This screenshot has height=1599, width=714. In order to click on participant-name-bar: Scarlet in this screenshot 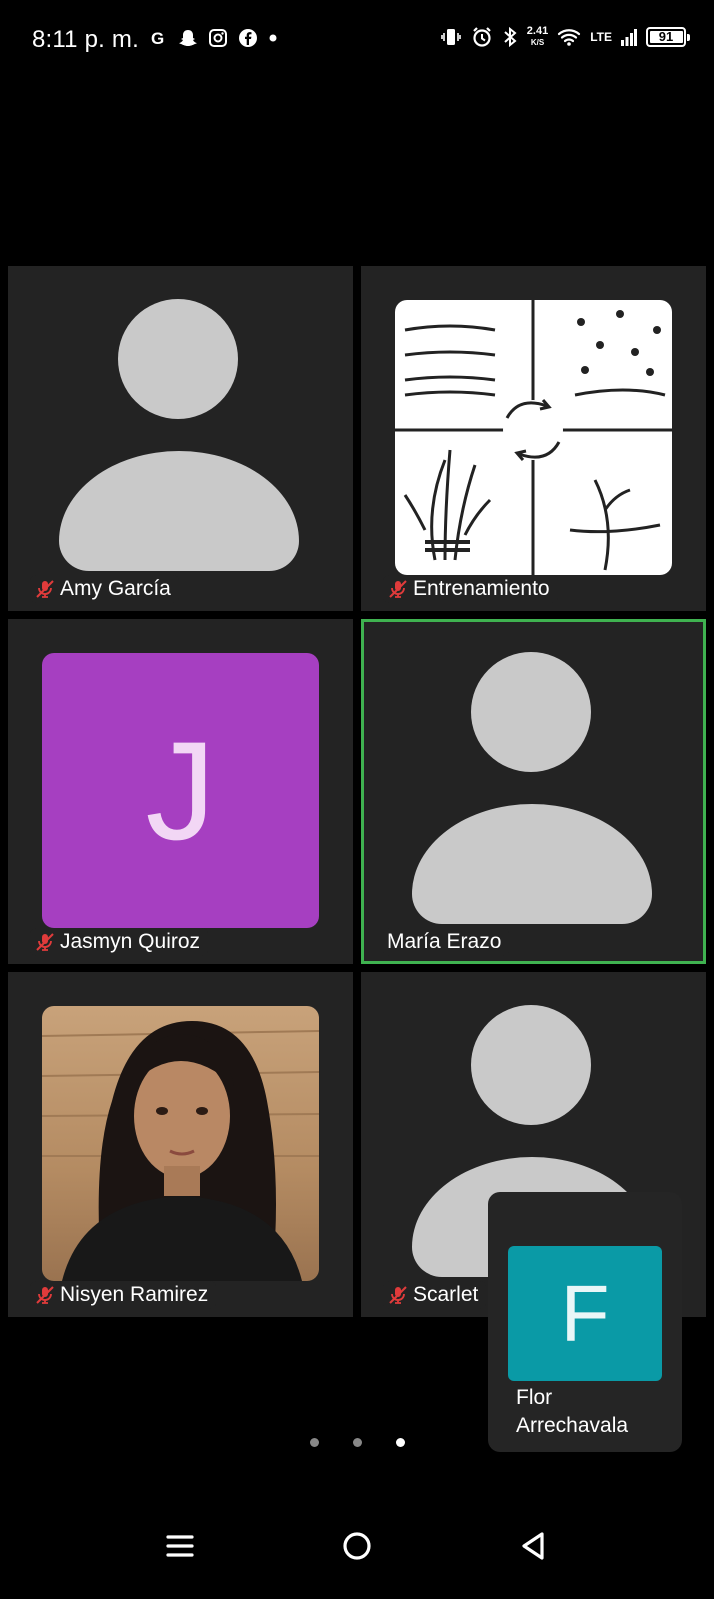, I will do `click(435, 1295)`.